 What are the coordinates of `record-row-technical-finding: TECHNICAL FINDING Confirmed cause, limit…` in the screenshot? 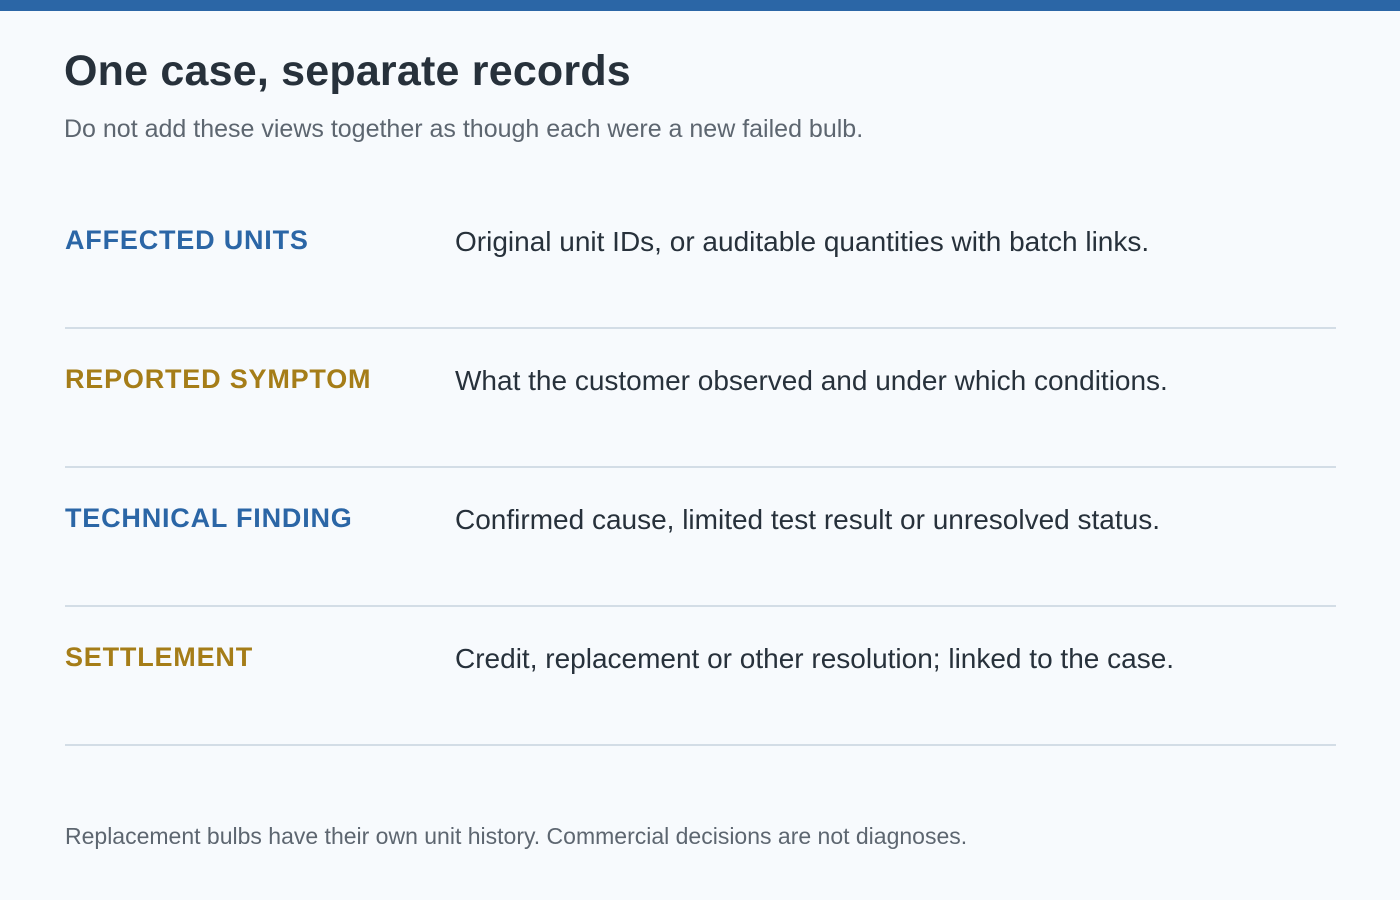 It's located at (700, 537).